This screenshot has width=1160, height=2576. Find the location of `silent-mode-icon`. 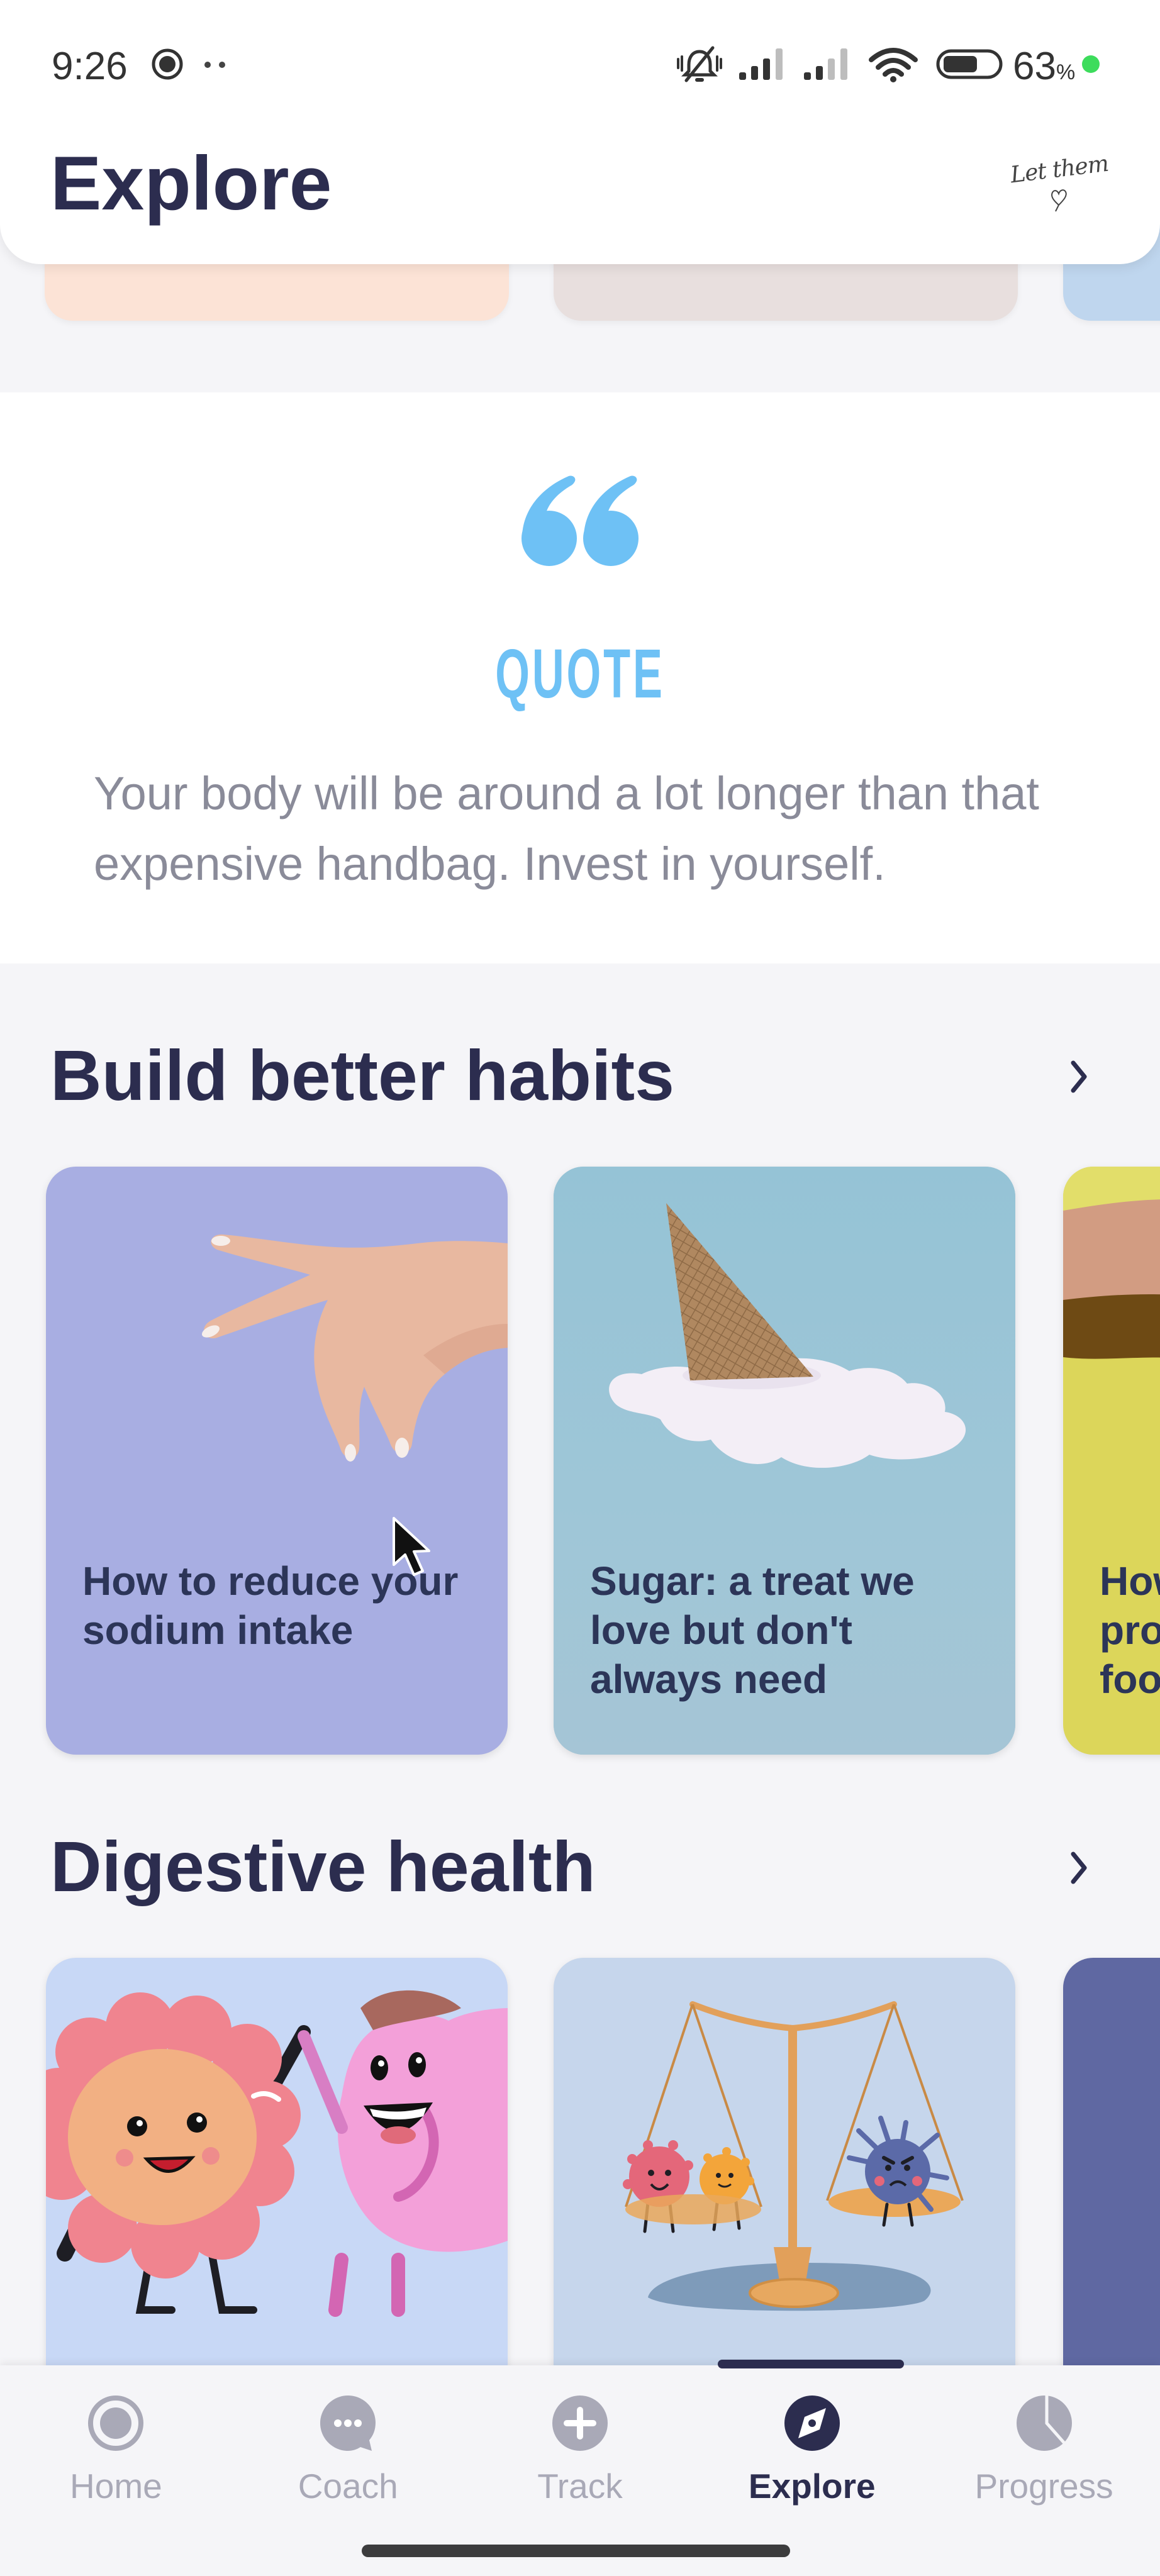

silent-mode-icon is located at coordinates (700, 64).